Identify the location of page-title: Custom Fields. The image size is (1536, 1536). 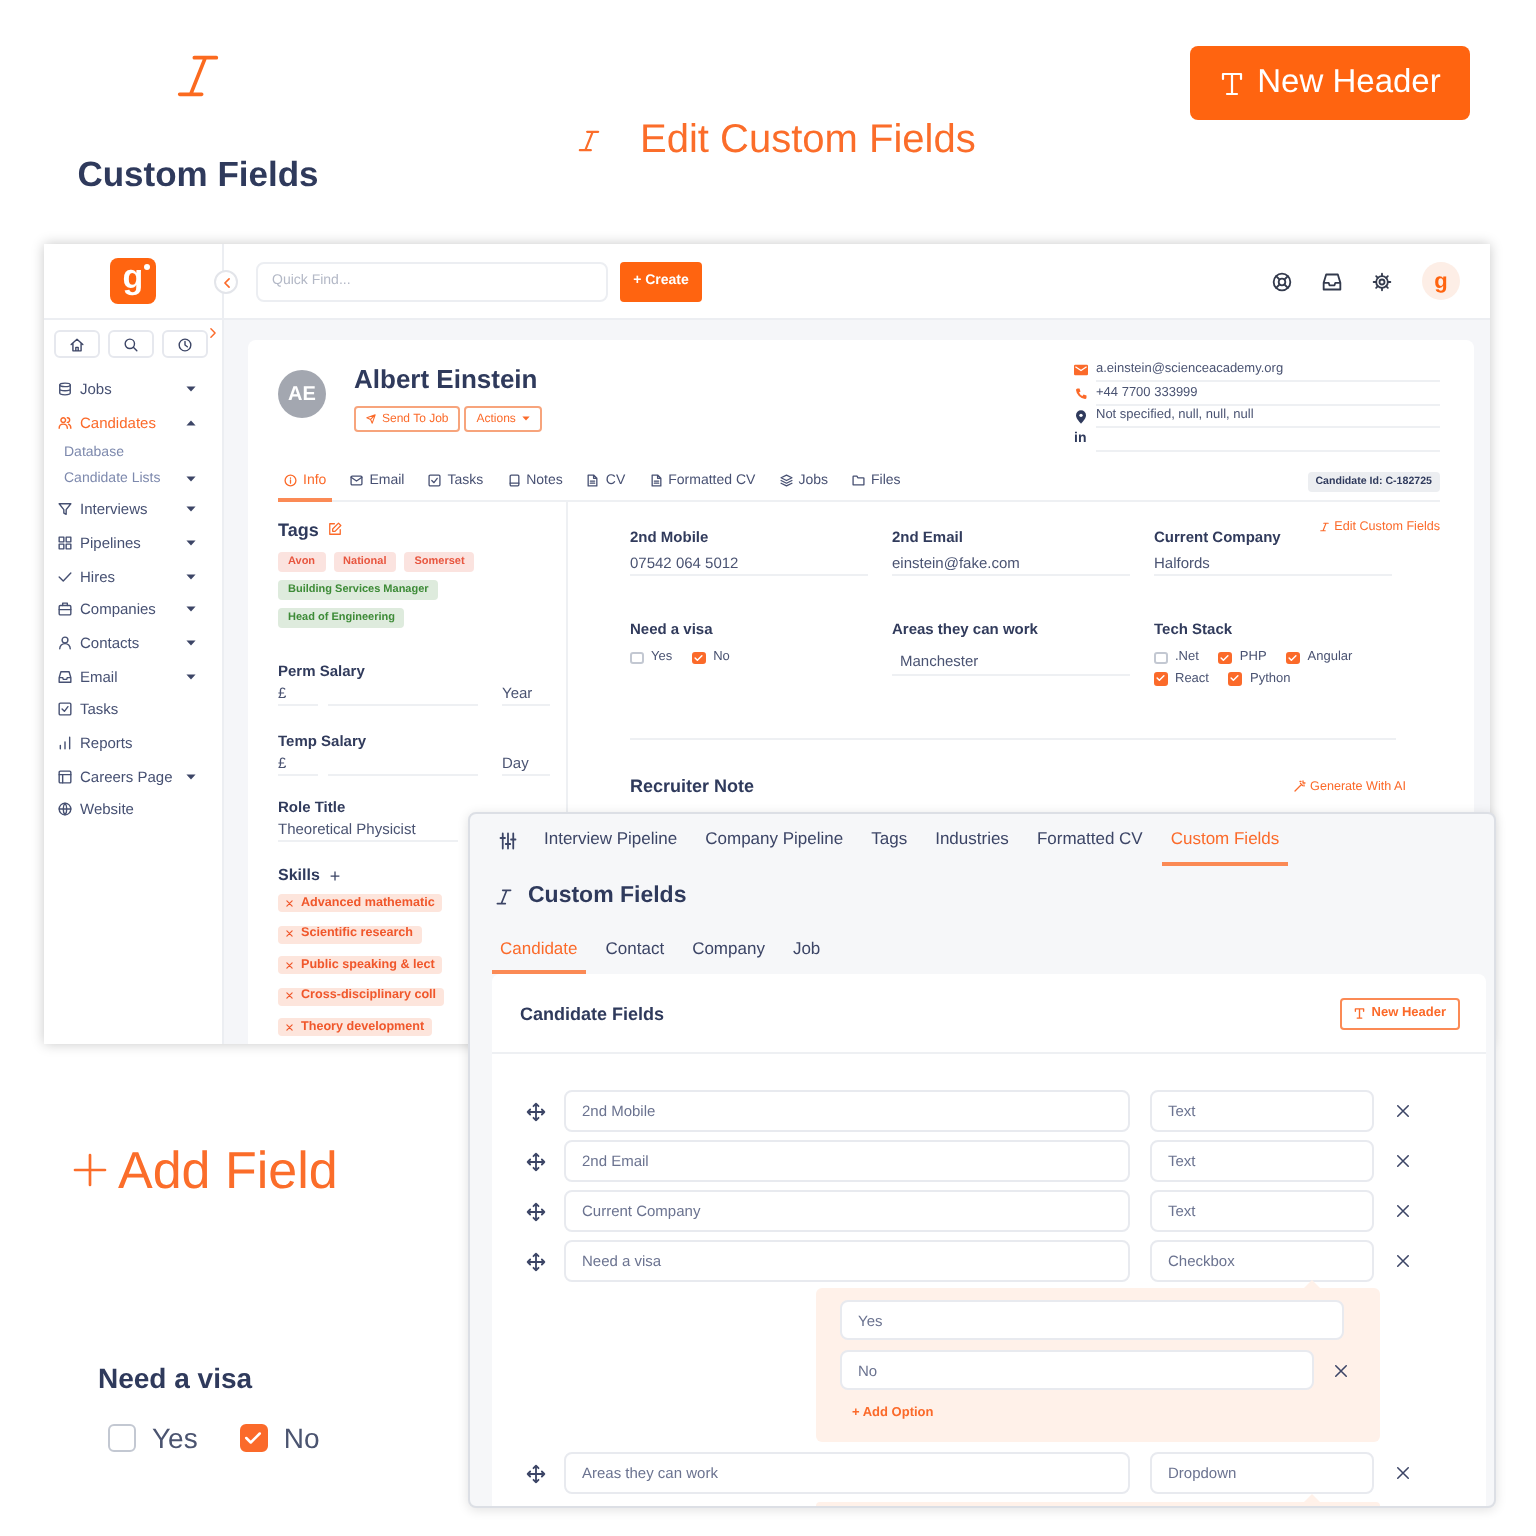
(607, 896).